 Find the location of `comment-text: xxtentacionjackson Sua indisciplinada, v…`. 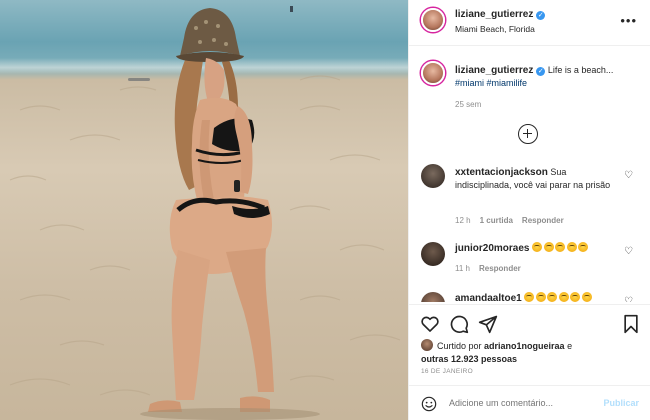

comment-text: xxtentacionjackson Sua indisciplinada, v… is located at coordinates (535, 179).